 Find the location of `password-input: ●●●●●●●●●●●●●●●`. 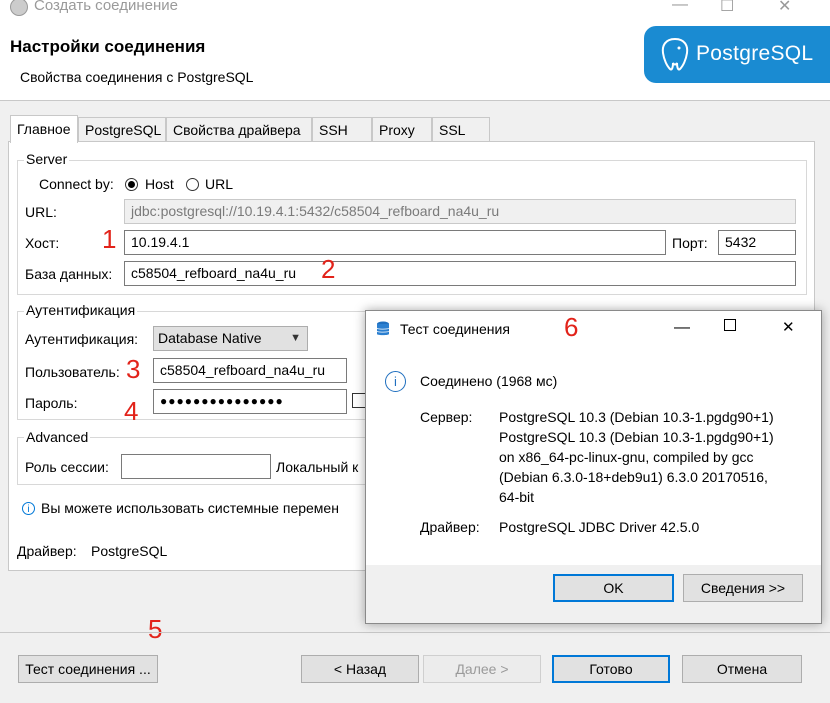

password-input: ●●●●●●●●●●●●●●● is located at coordinates (250, 401).